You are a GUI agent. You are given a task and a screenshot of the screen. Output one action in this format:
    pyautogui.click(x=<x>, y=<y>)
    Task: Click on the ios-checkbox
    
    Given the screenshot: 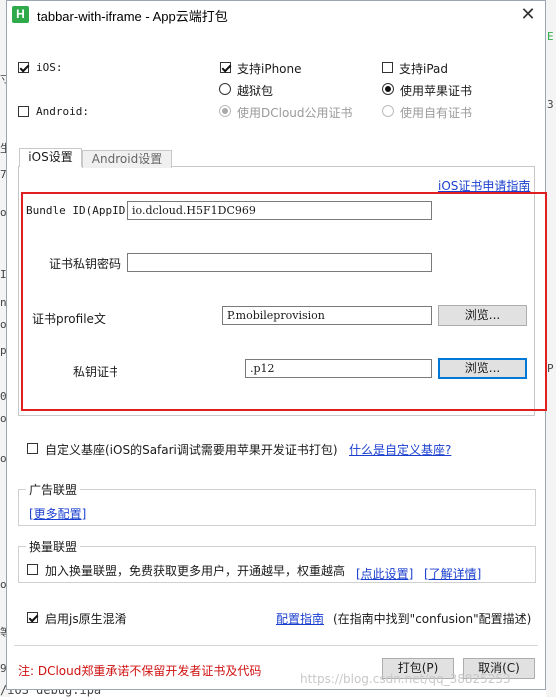 What is the action you would take?
    pyautogui.click(x=23, y=67)
    